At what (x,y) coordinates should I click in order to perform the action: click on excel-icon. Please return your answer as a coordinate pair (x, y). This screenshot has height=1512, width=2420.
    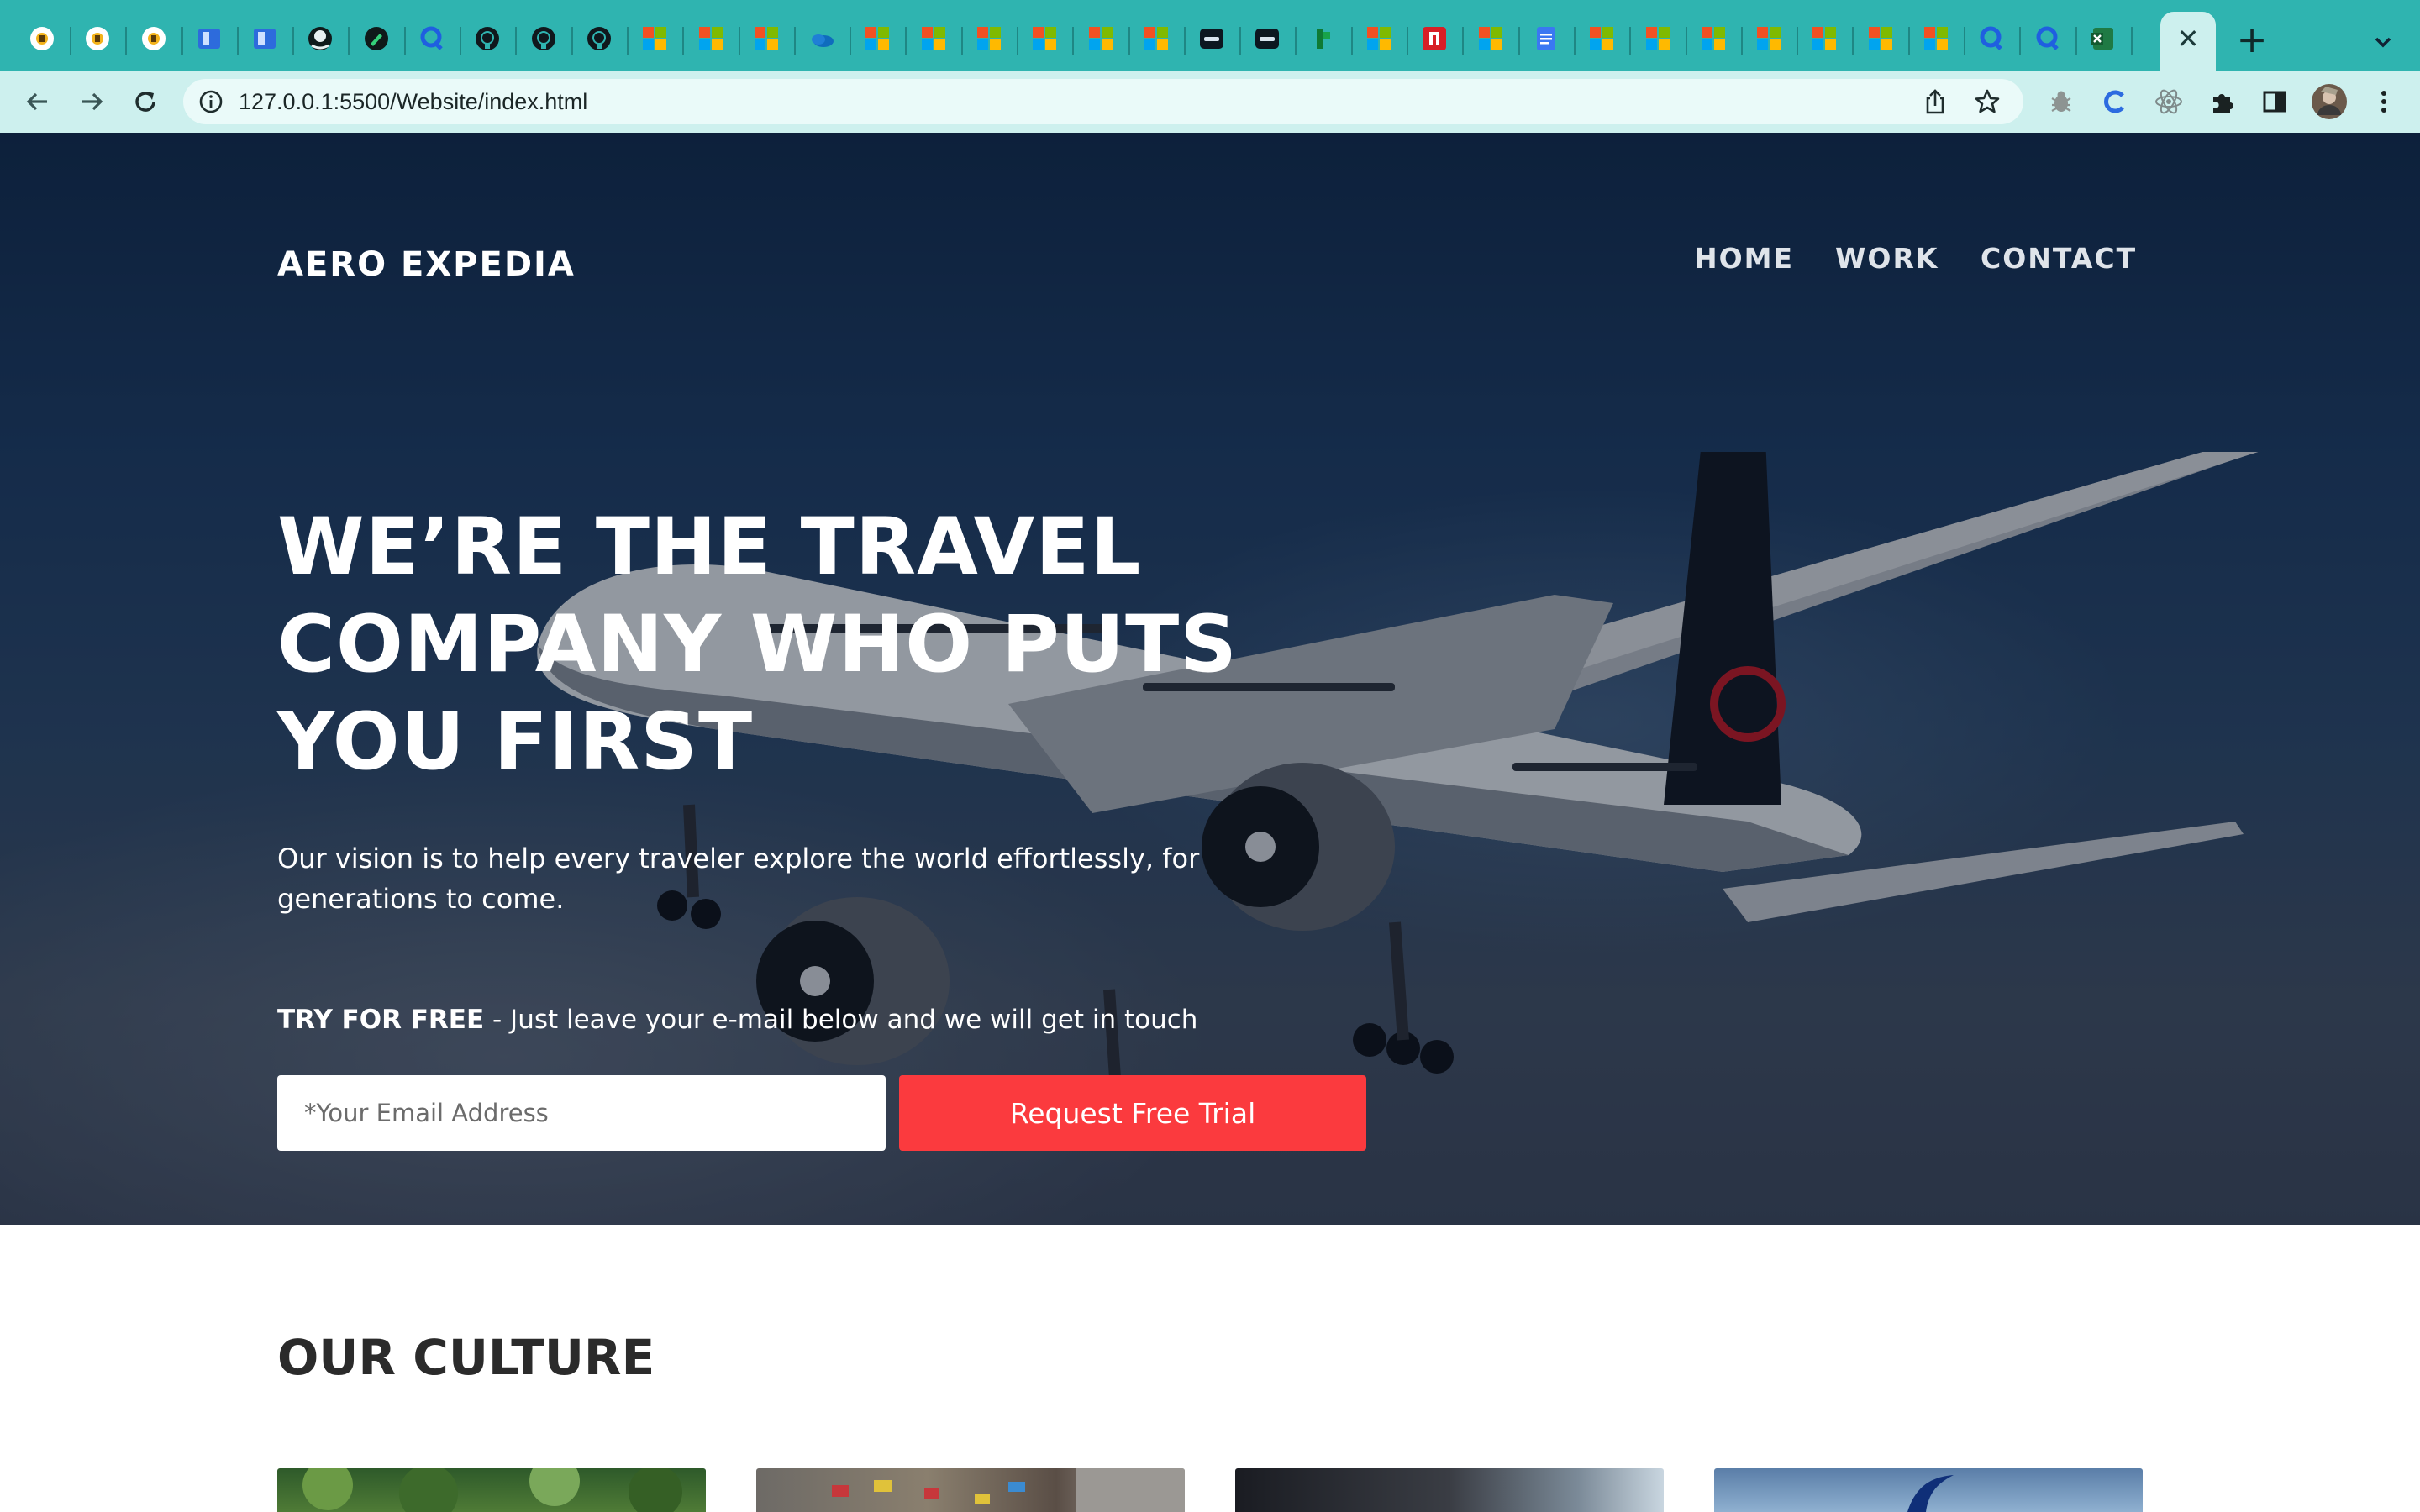
    Looking at the image, I should click on (2103, 38).